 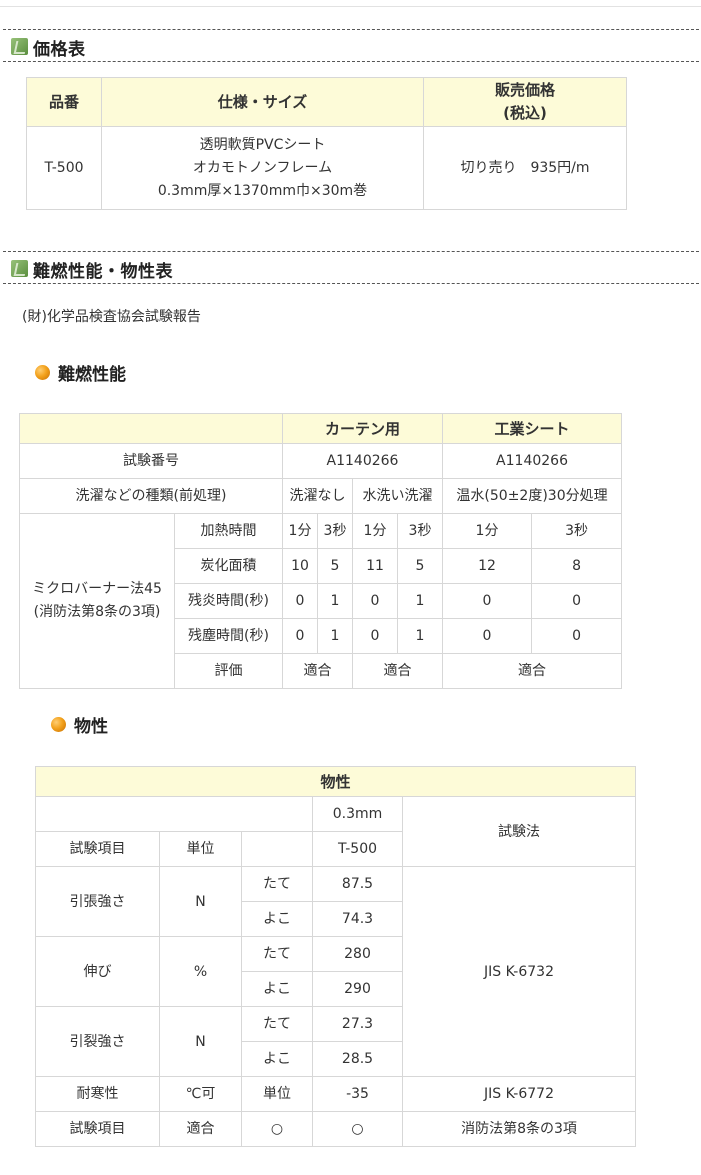 What do you see at coordinates (357, 1024) in the screenshot?
I see `tear-tate-value: 27.3` at bounding box center [357, 1024].